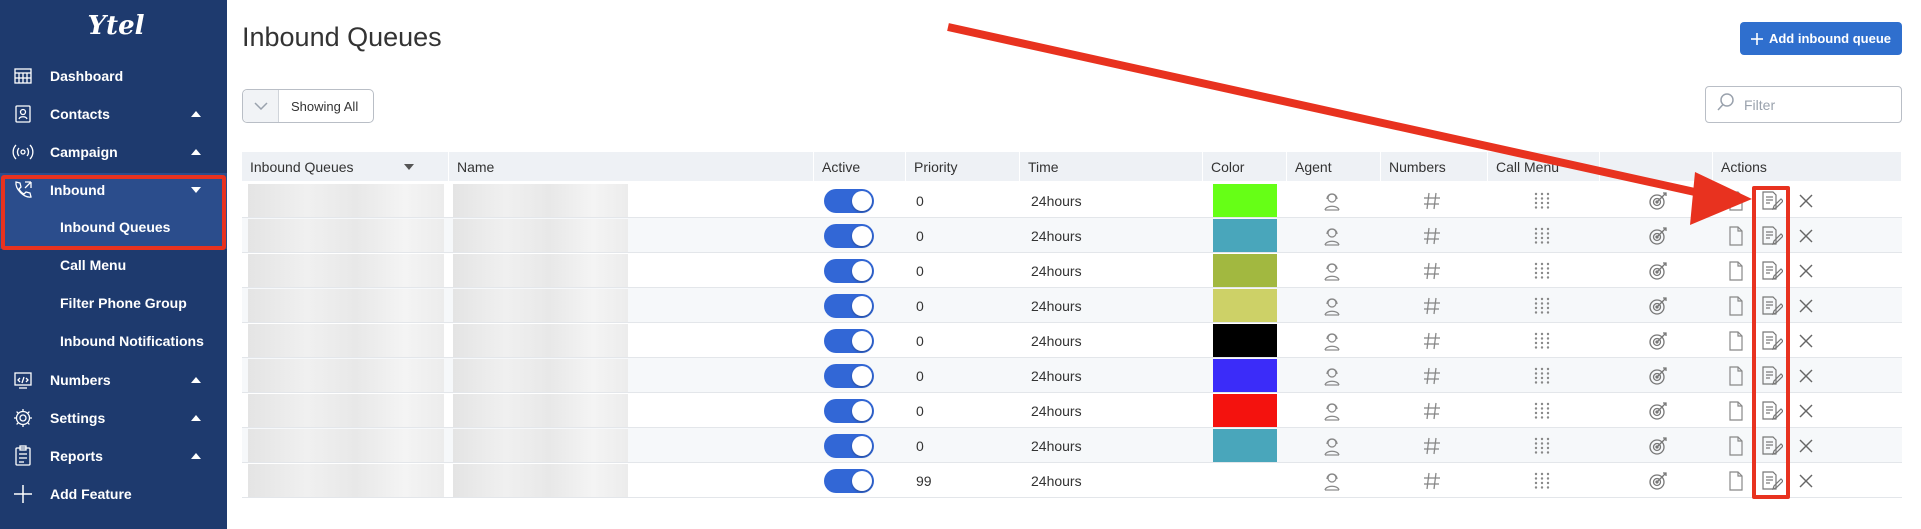 The image size is (1921, 529). Describe the element at coordinates (113, 265) in the screenshot. I see `sidebar-subitem-call-menu: Call Menu` at that location.